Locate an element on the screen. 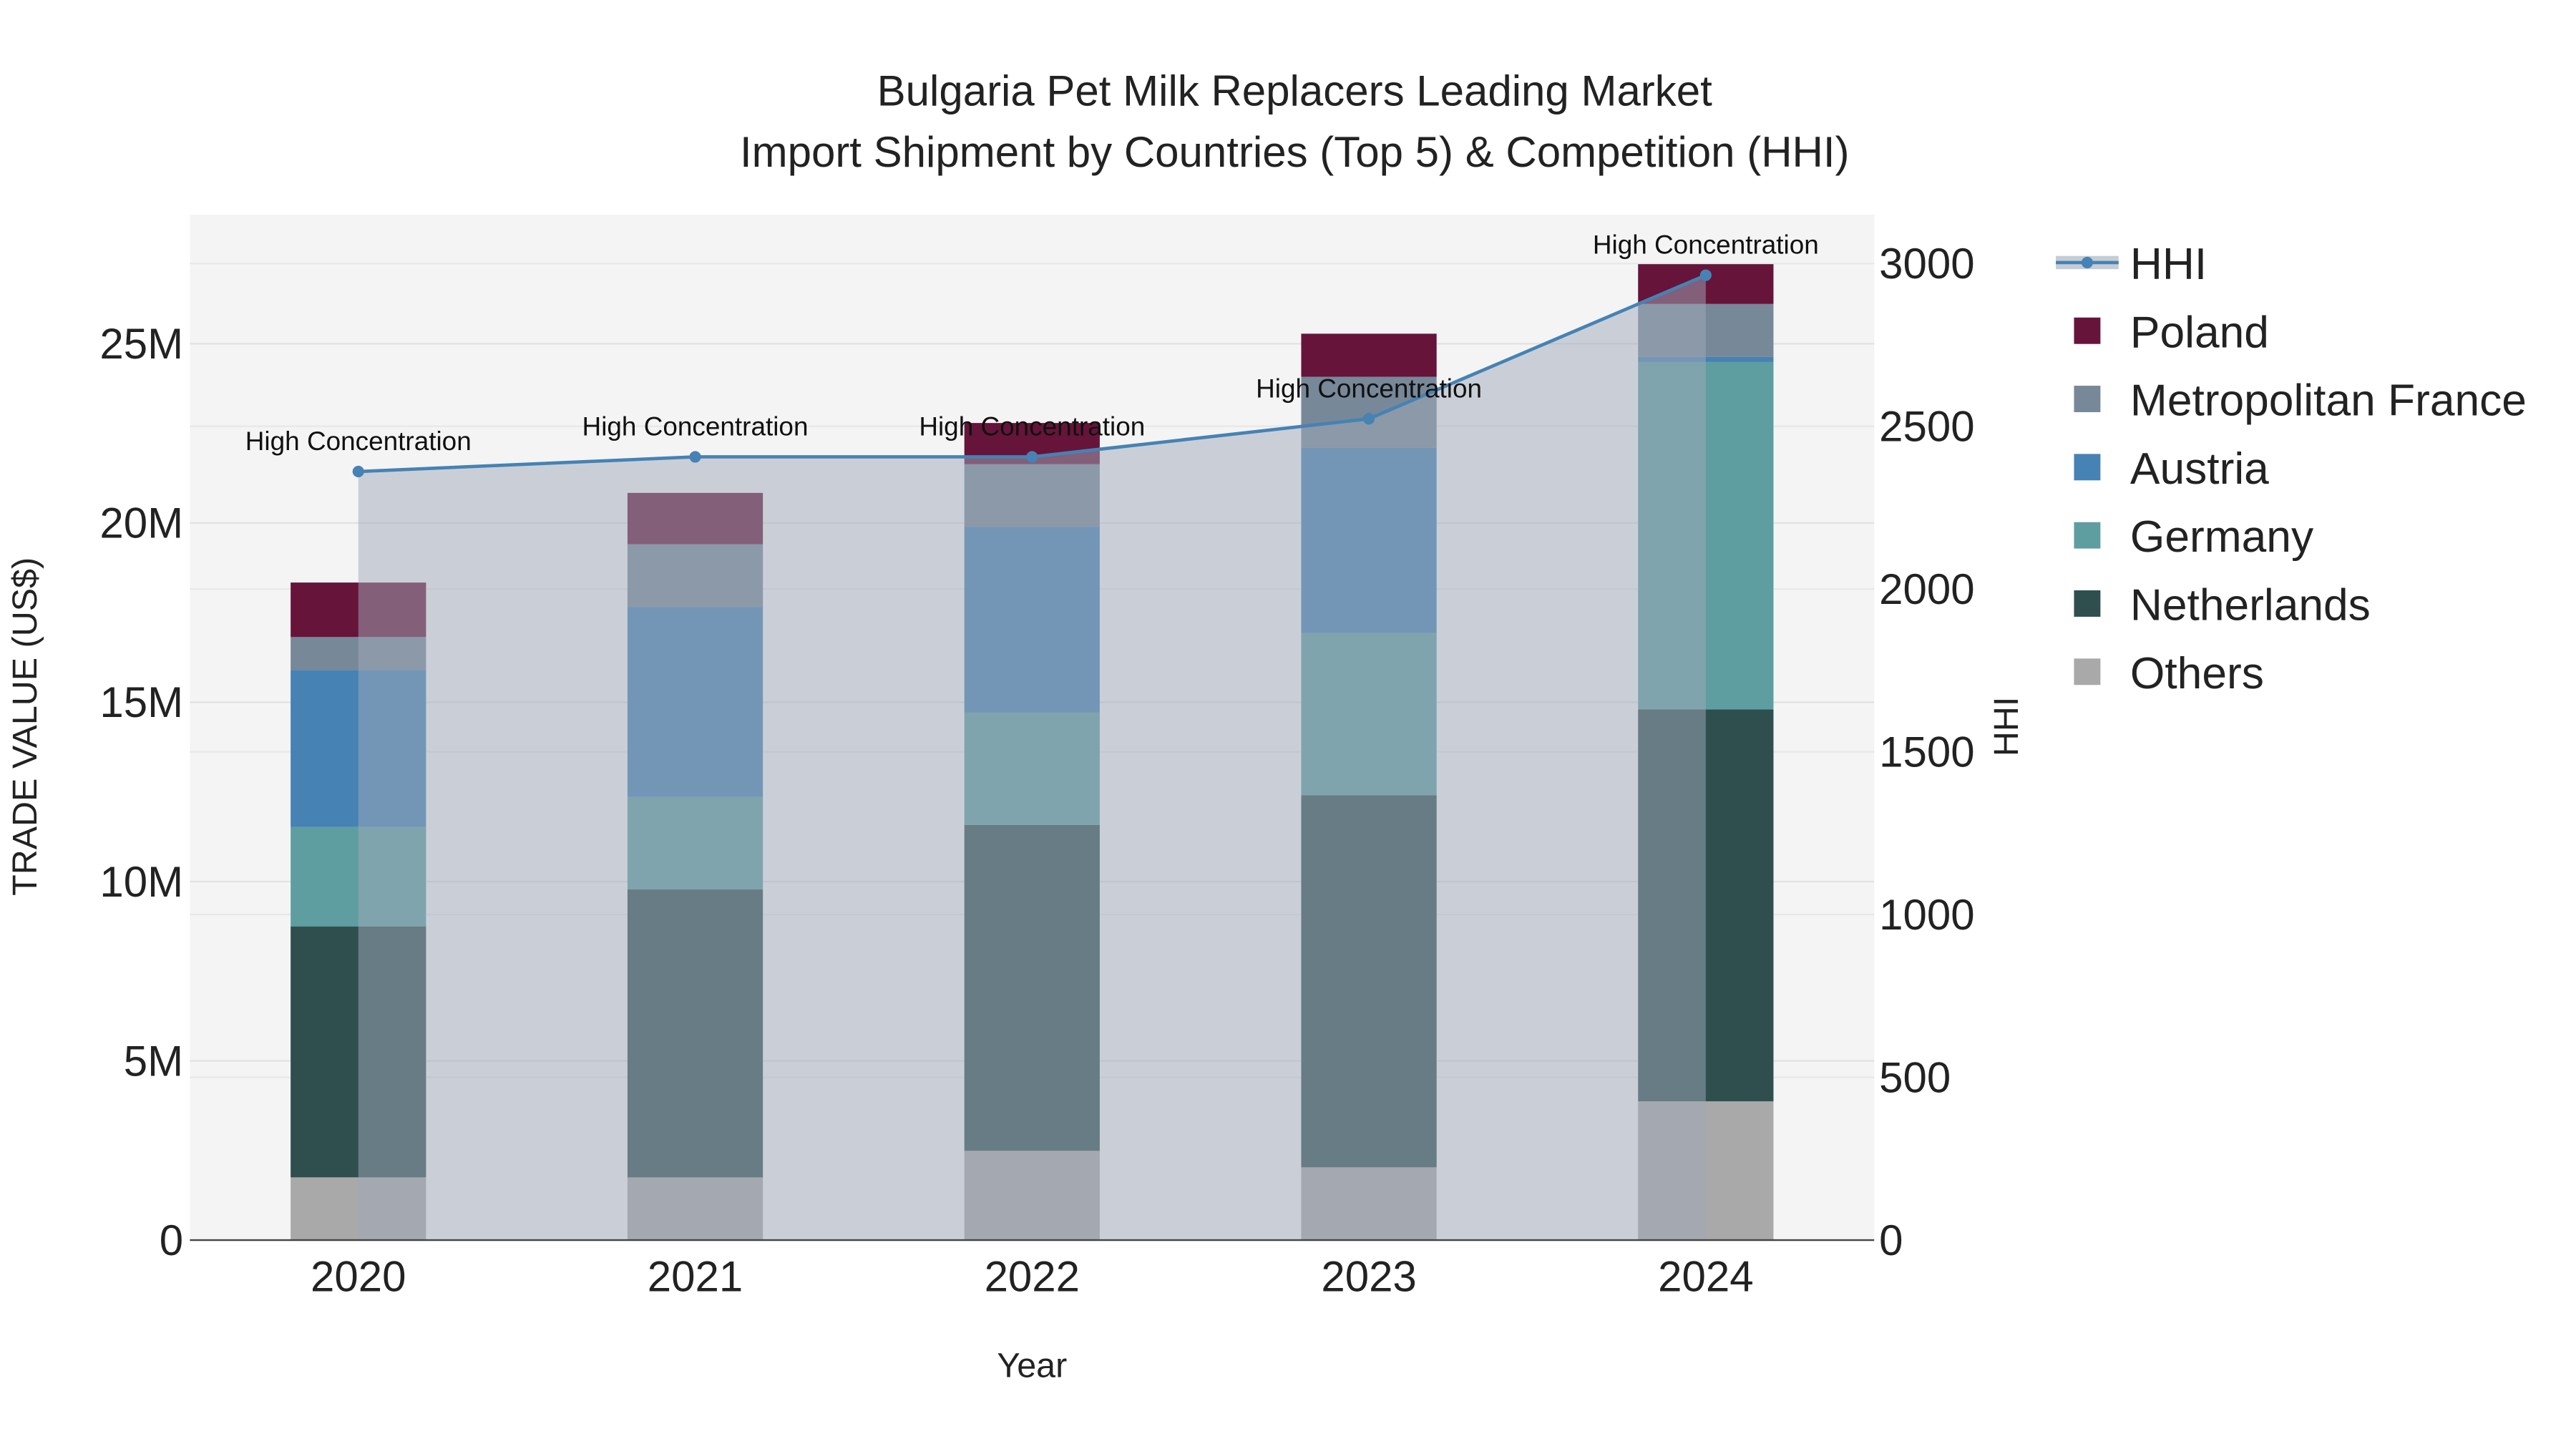  legend-label: Netherlands is located at coordinates (2250, 605).